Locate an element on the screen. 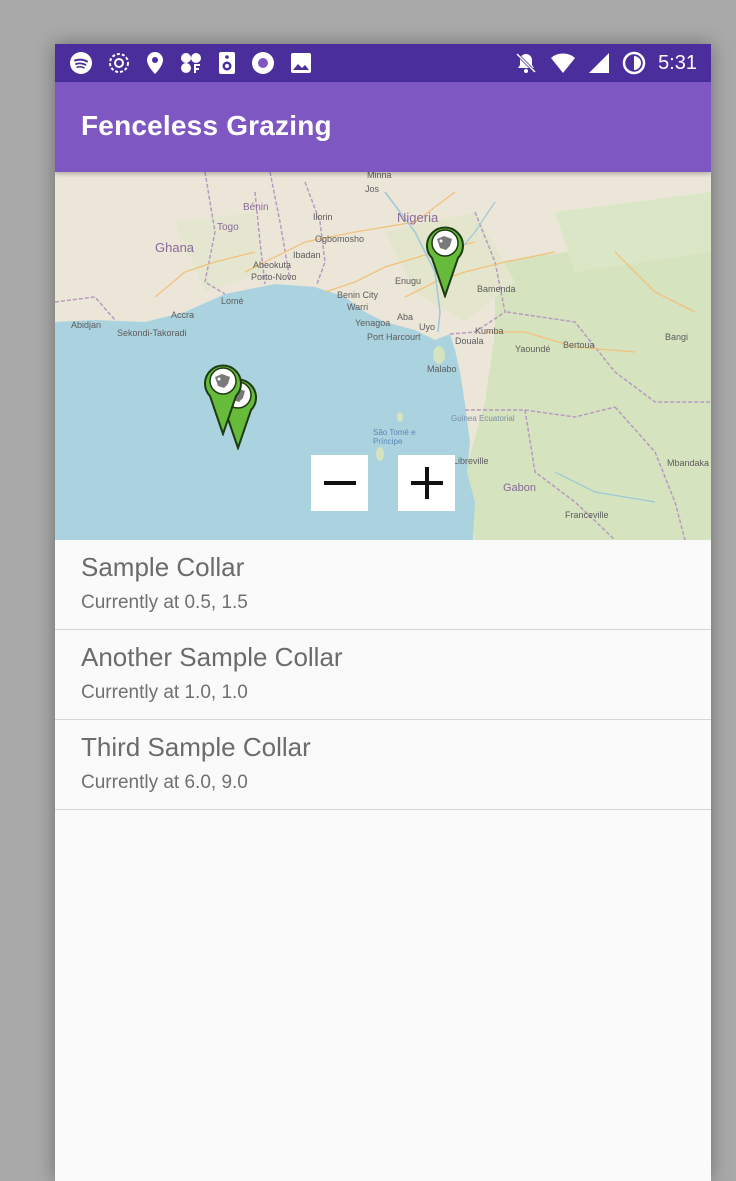 This screenshot has height=1181, width=736. minus-icon is located at coordinates (339, 483).